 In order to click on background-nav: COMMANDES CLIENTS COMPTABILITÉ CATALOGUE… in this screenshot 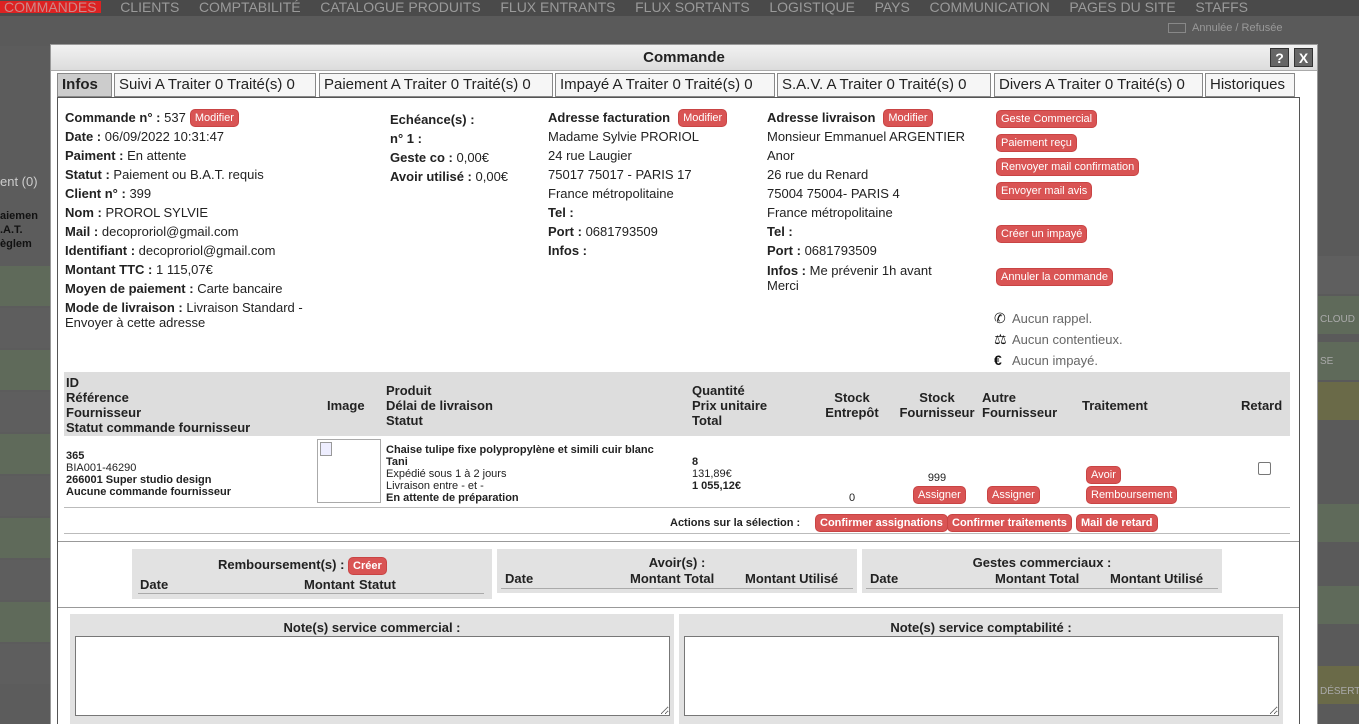, I will do `click(679, 8)`.